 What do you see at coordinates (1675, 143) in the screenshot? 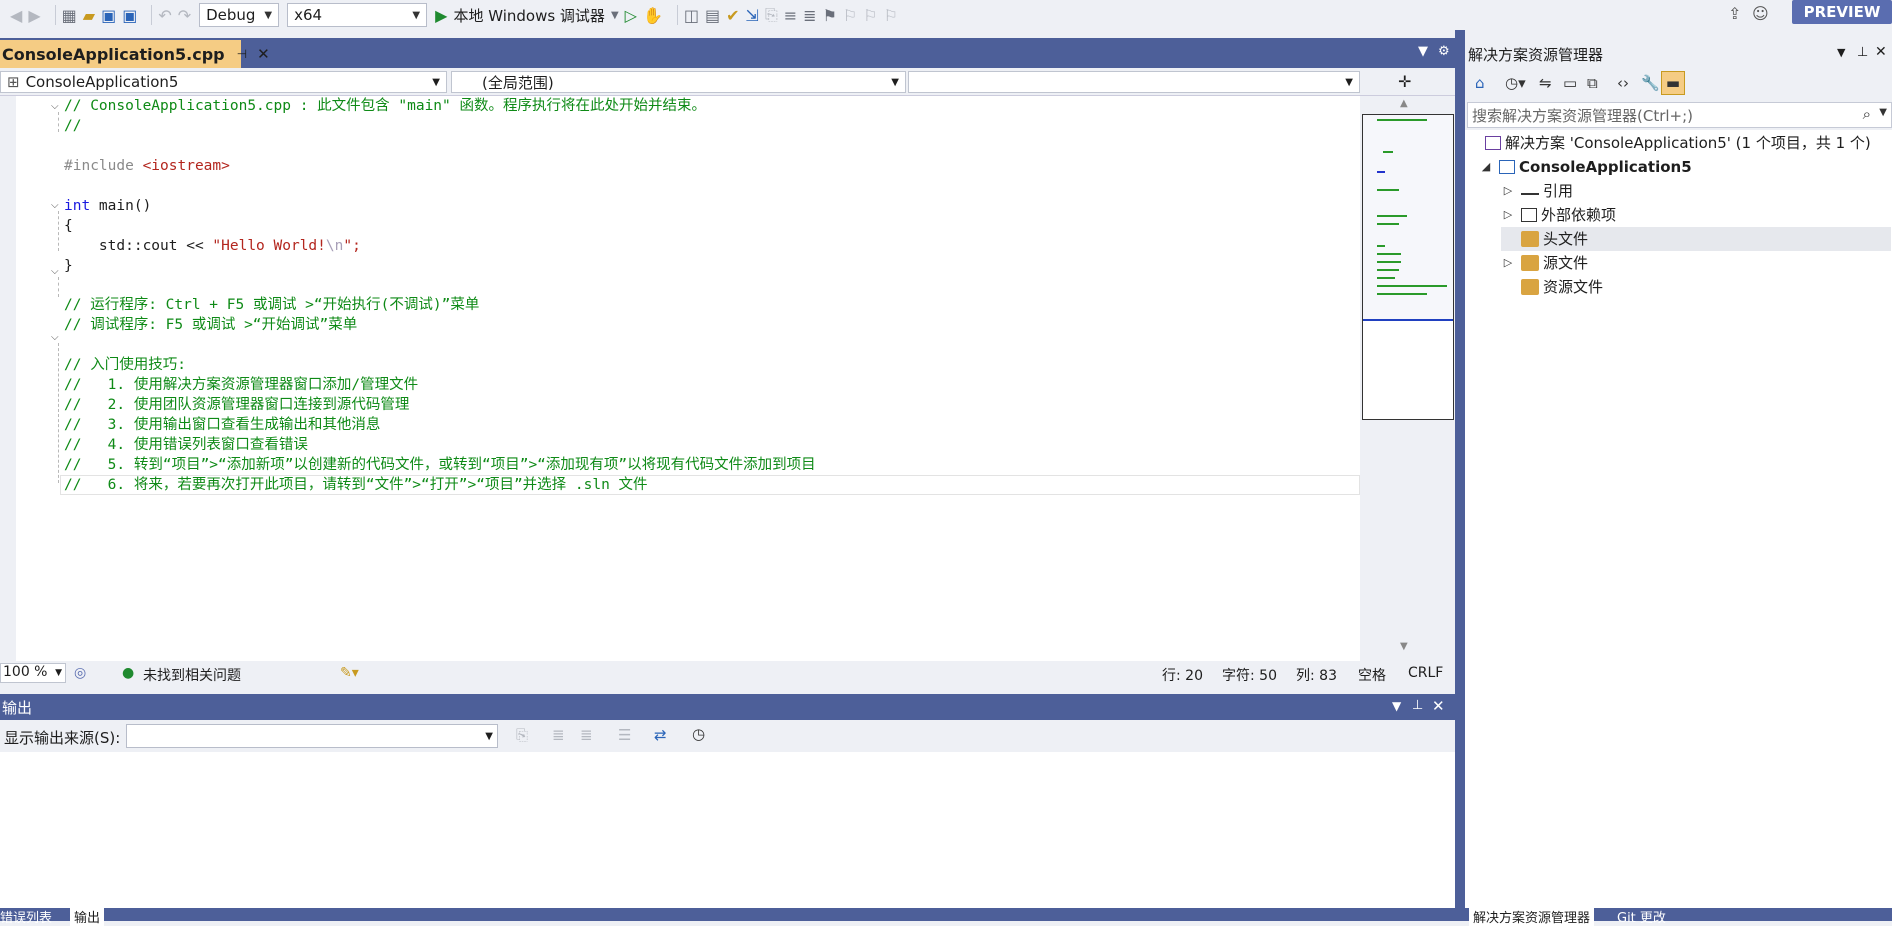
I see `tree-item-solution: 解决方案 'ConsoleApplication5' (1 个项目，共 1 个)` at bounding box center [1675, 143].